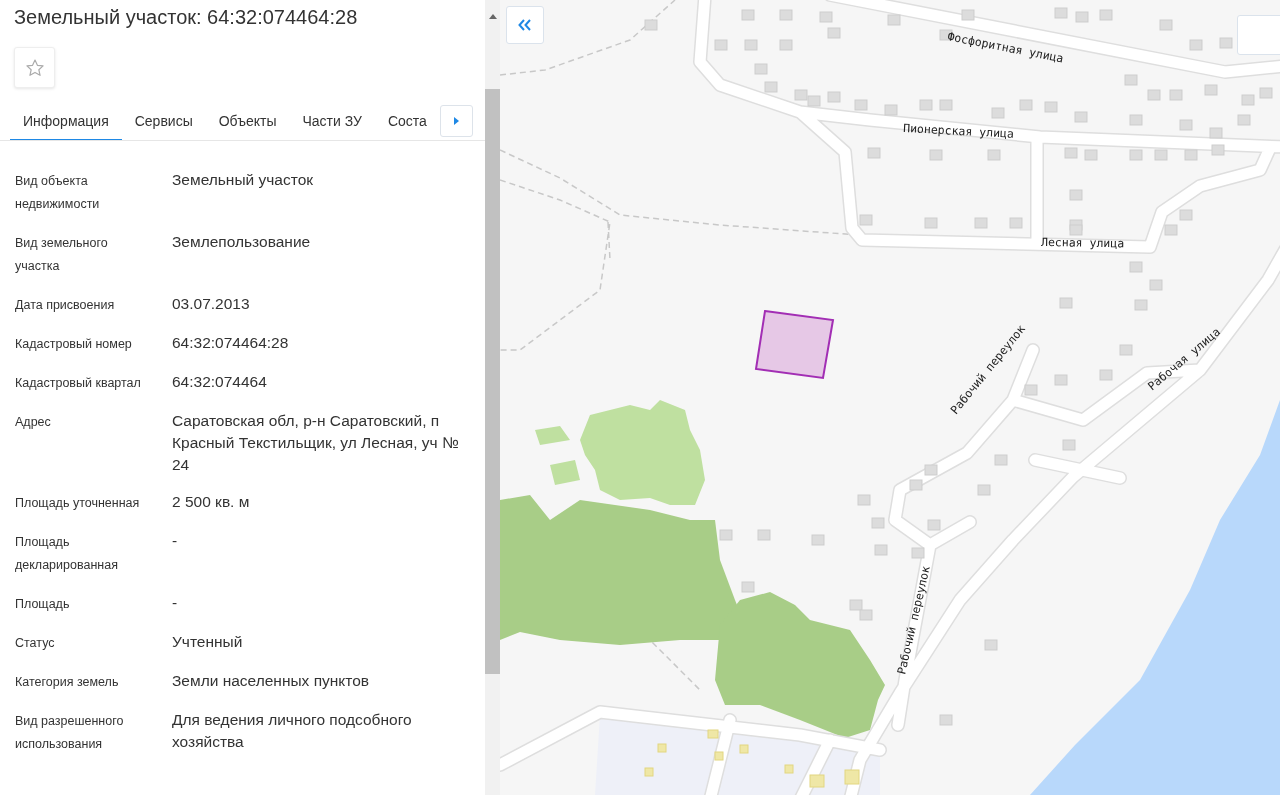 This screenshot has width=1280, height=795. Describe the element at coordinates (958, 131) in the screenshot. I see `street-label: Пионерская улица` at that location.